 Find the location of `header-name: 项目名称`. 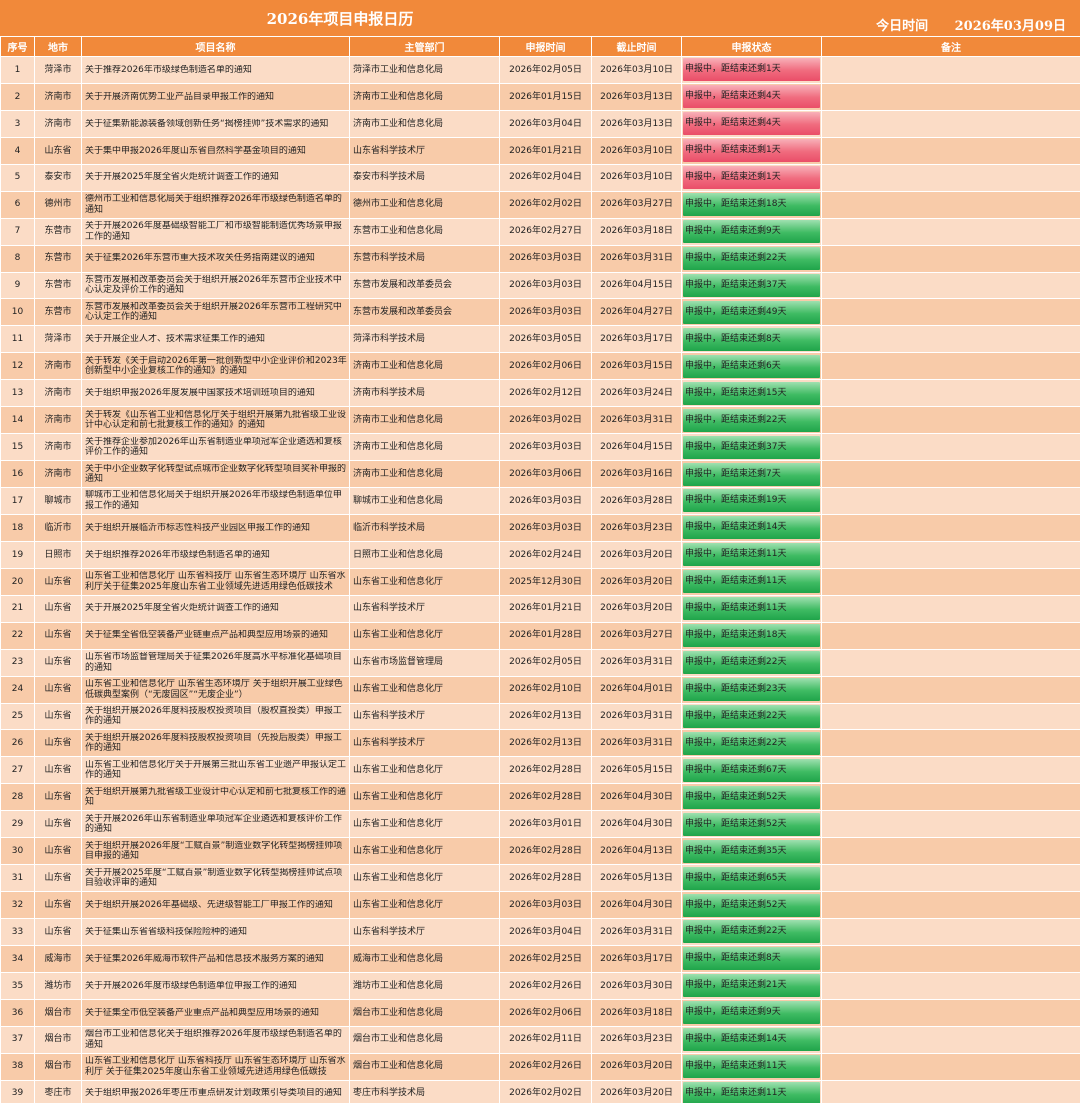

header-name: 项目名称 is located at coordinates (215, 46).